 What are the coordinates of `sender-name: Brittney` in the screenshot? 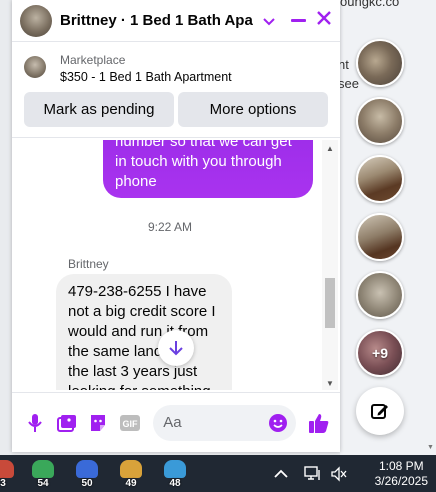 It's located at (88, 264).